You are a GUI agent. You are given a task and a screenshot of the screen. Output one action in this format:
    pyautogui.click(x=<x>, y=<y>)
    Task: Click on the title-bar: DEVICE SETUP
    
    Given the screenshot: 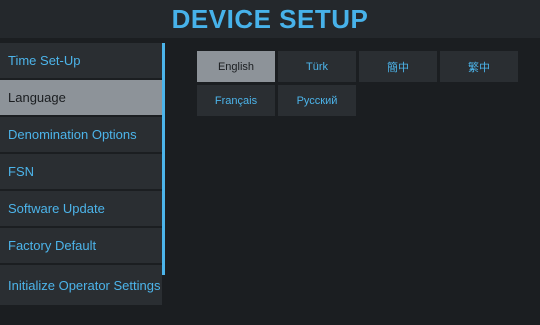 What is the action you would take?
    pyautogui.click(x=270, y=19)
    